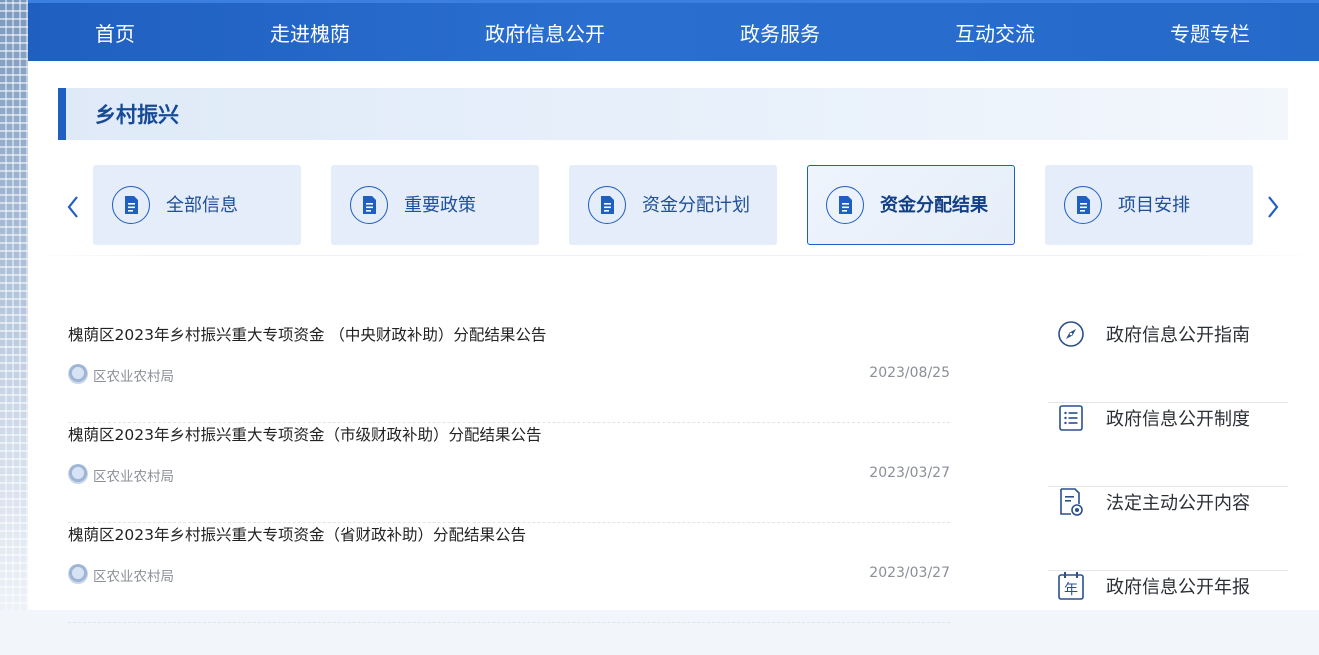  Describe the element at coordinates (1071, 334) in the screenshot. I see `compass-icon` at that location.